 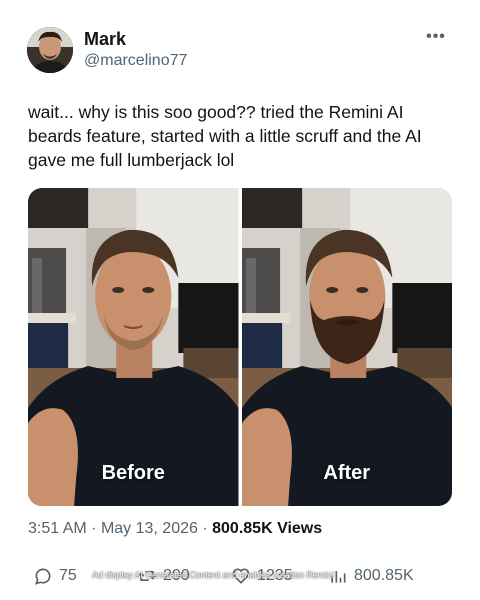 I want to click on reply-count: 75, so click(x=68, y=575).